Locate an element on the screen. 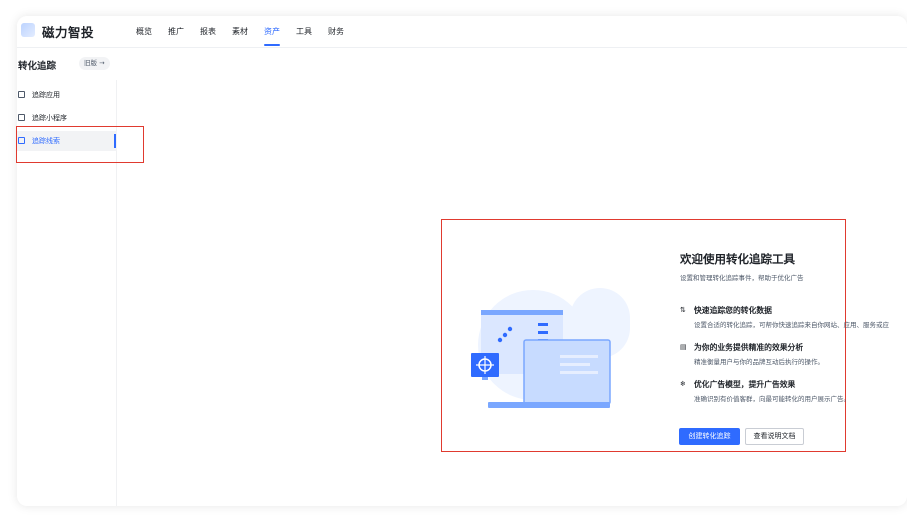 This screenshot has width=924, height=523. mini-program-icon is located at coordinates (21, 117).